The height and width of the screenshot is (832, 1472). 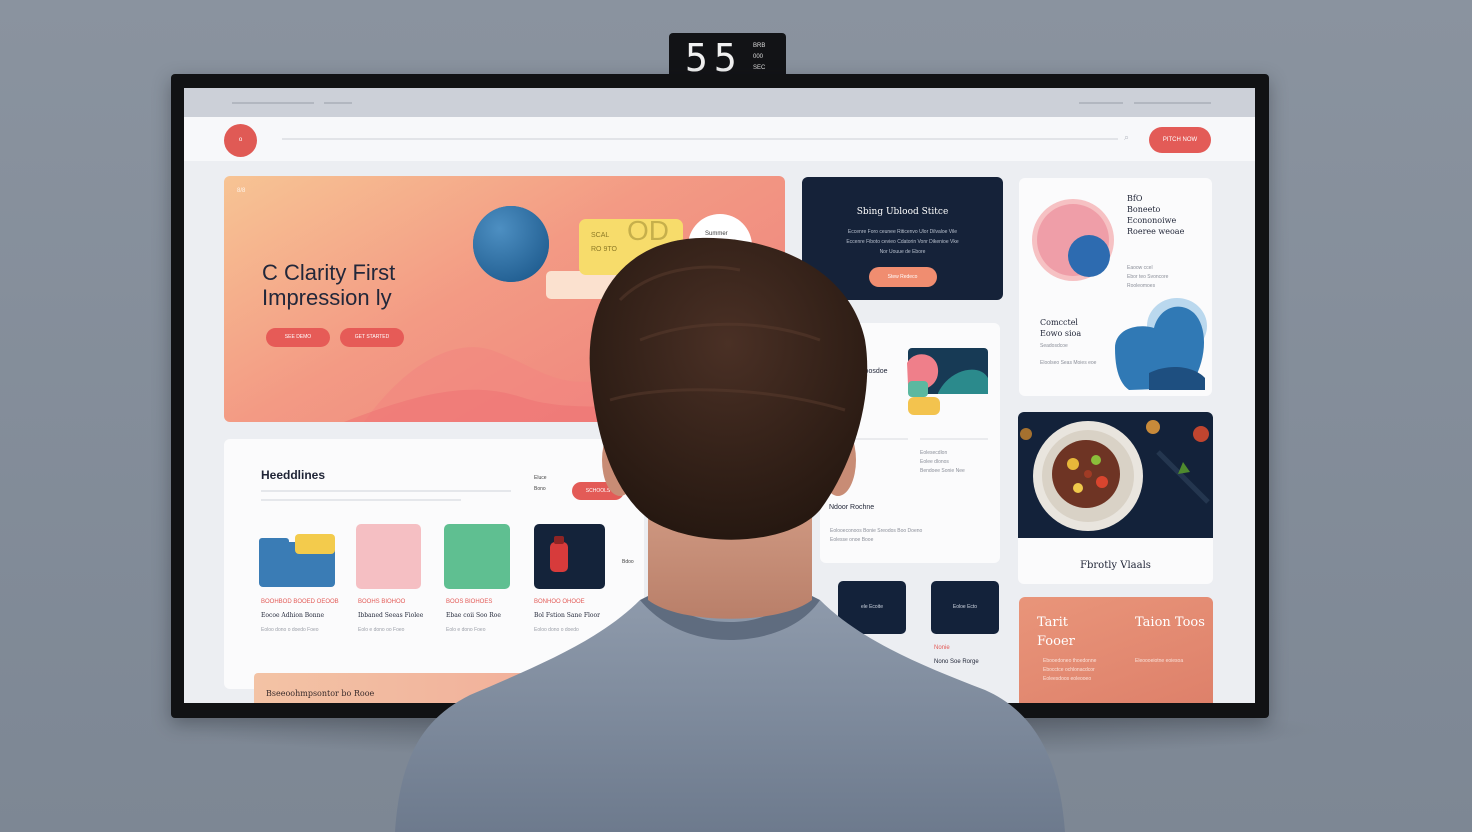 I want to click on shapes-minis: Eaoow ccel Ebor teo Svoncore Rooleomoes, so click(x=1147, y=277).